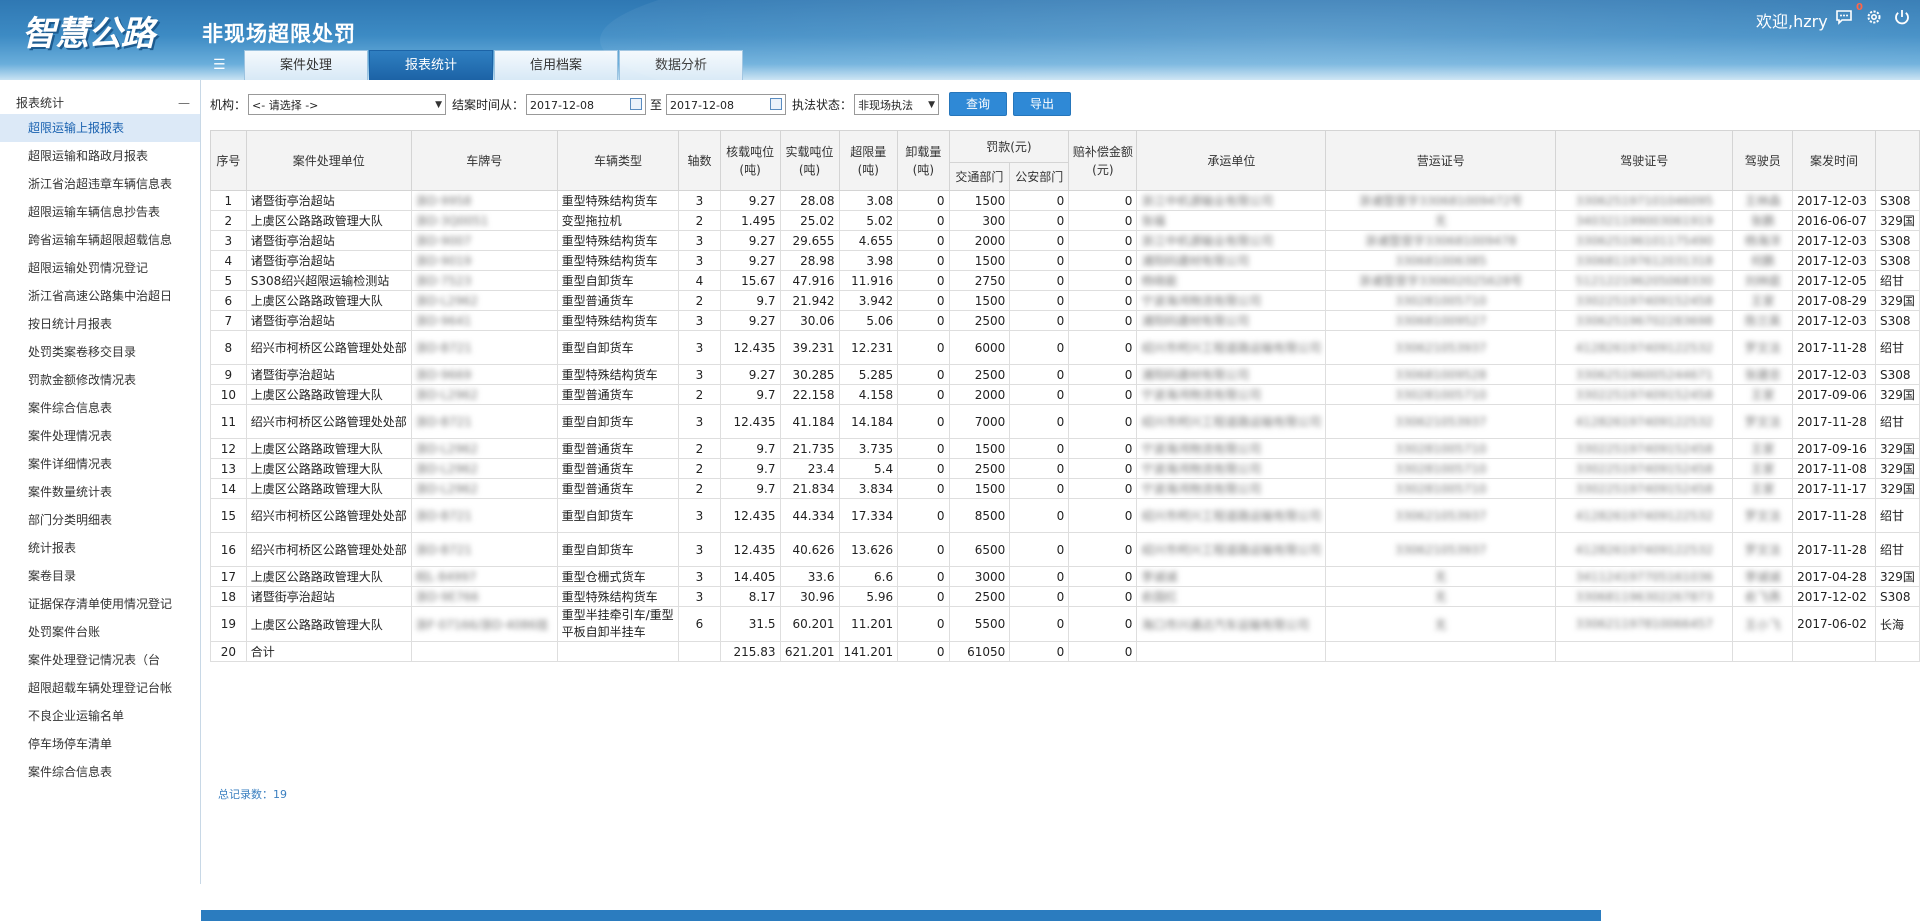 Image resolution: width=1920 pixels, height=921 pixels. Describe the element at coordinates (868, 374) in the screenshot. I see `table-cell-over: 5.285` at that location.